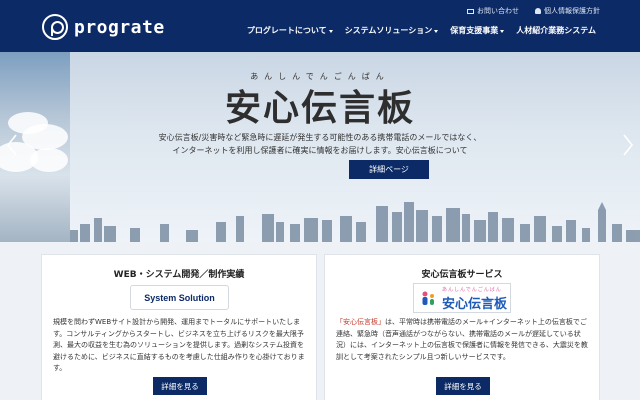 Image resolution: width=640 pixels, height=400 pixels. I want to click on system-solution-logo: System Solution, so click(179, 297).